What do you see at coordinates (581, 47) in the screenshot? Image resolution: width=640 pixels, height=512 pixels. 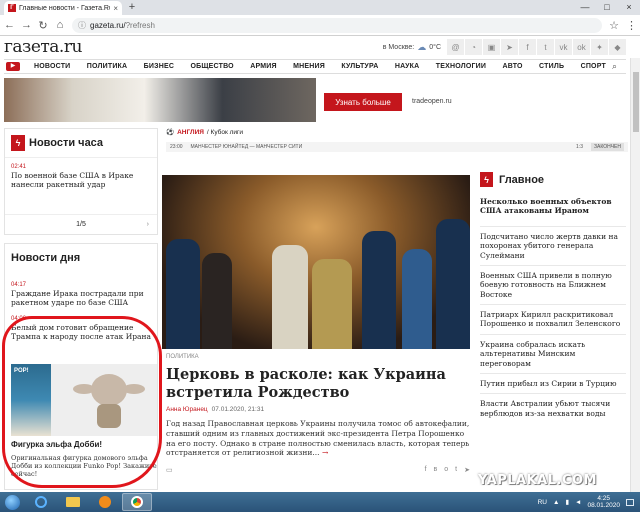 I see `odnoklassniki-icon: ok` at bounding box center [581, 47].